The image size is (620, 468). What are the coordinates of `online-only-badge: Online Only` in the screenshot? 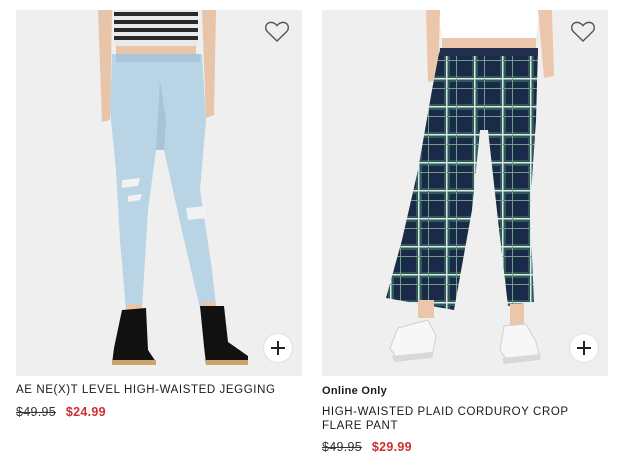 It's located at (355, 391).